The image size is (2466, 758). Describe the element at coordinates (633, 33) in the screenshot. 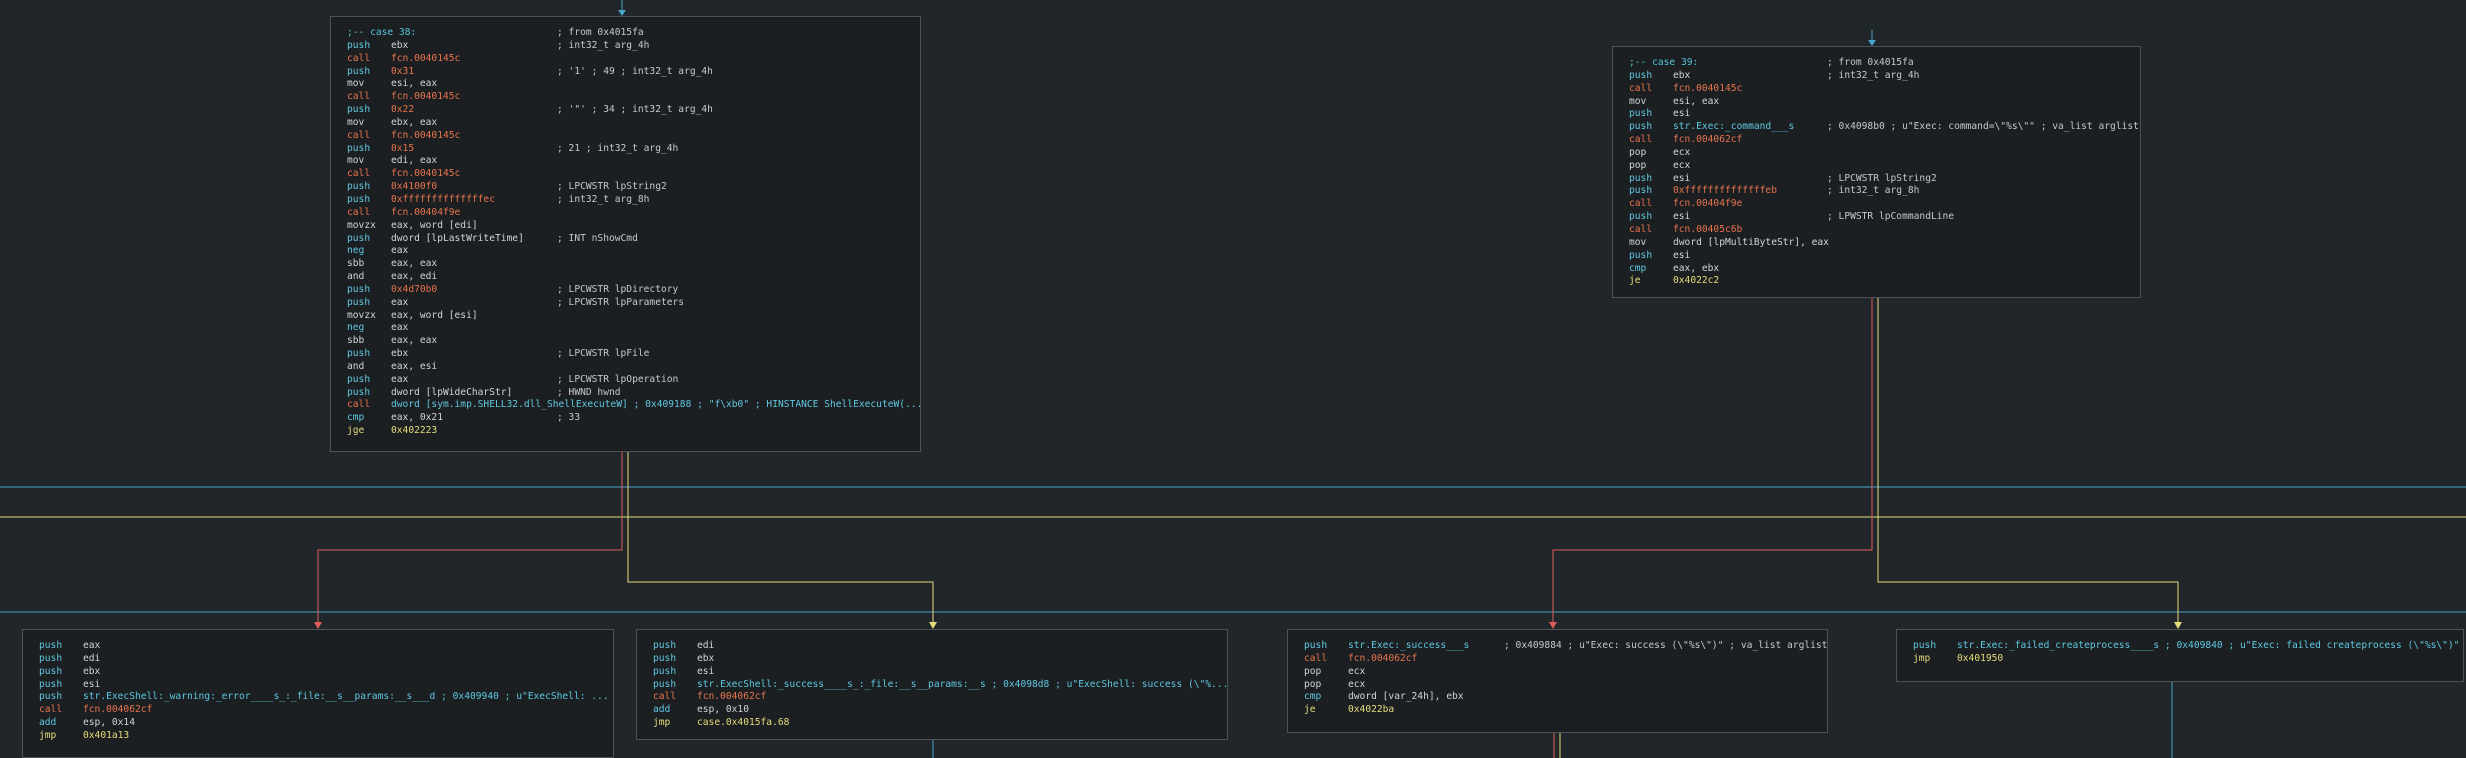

I see `instruction-line: ;-- case 38: ; from 0x4015fa` at that location.